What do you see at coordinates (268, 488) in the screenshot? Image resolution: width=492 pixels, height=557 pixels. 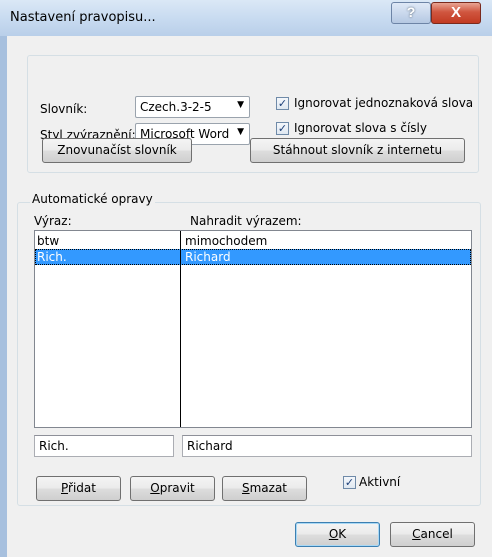 I see `delete-button-label: mazat` at bounding box center [268, 488].